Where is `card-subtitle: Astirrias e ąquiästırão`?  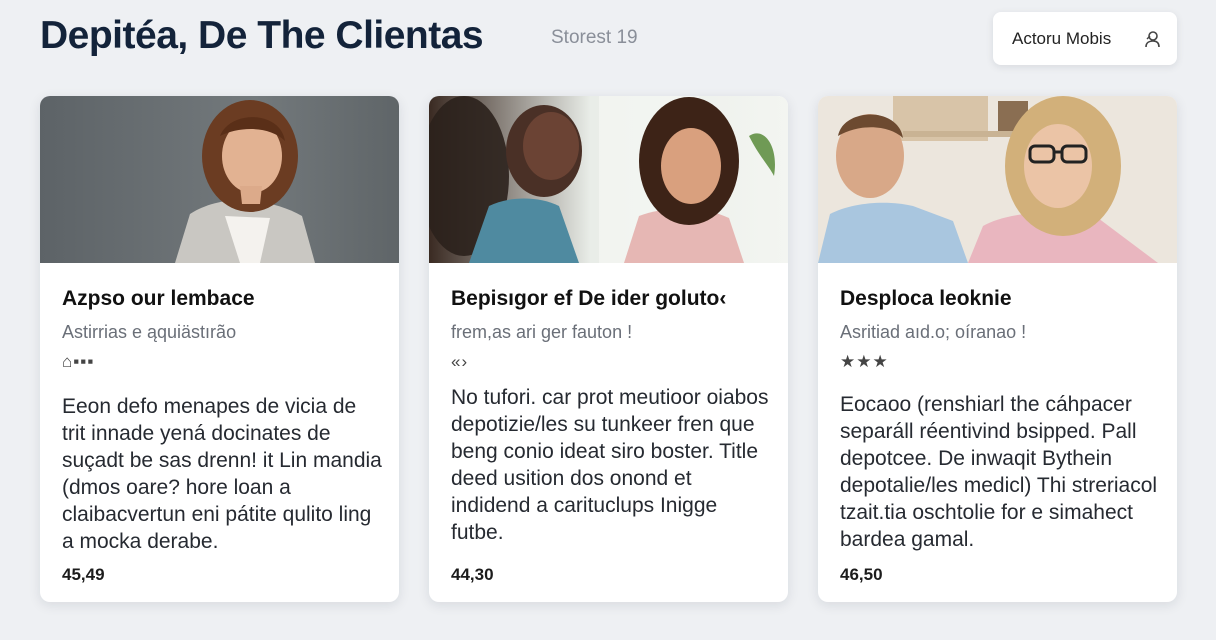 card-subtitle: Astirrias e ąquiästırão is located at coordinates (149, 332).